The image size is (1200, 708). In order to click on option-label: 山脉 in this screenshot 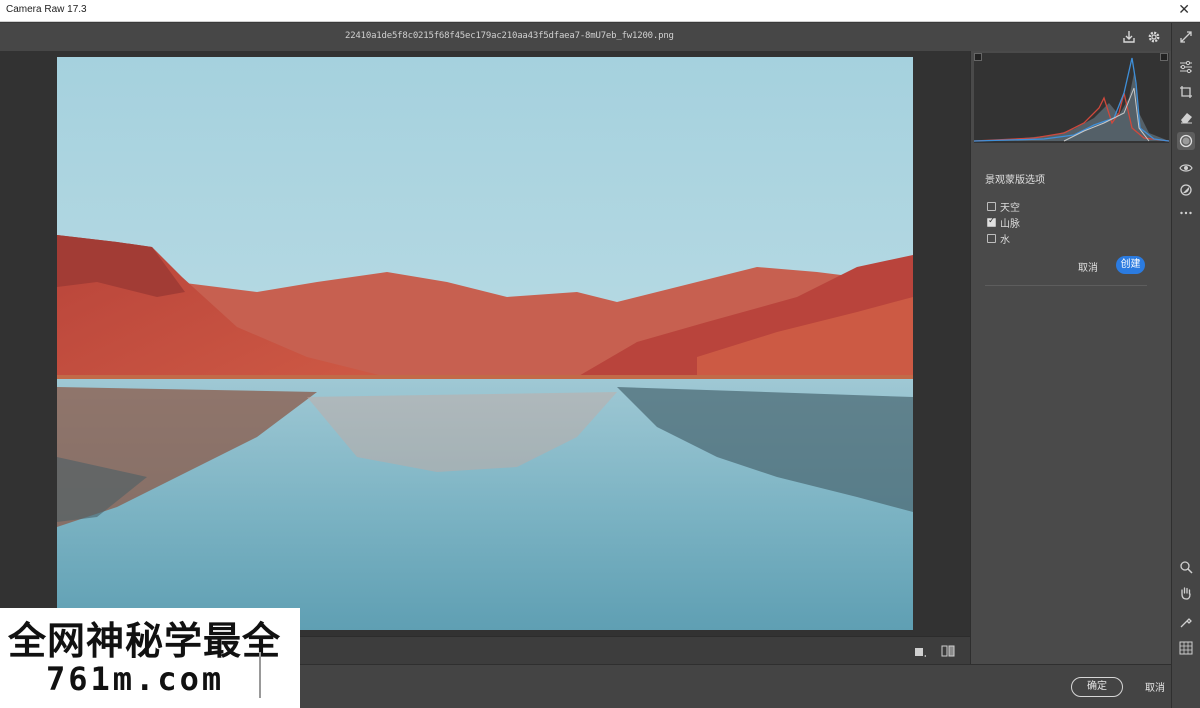, I will do `click(1010, 224)`.